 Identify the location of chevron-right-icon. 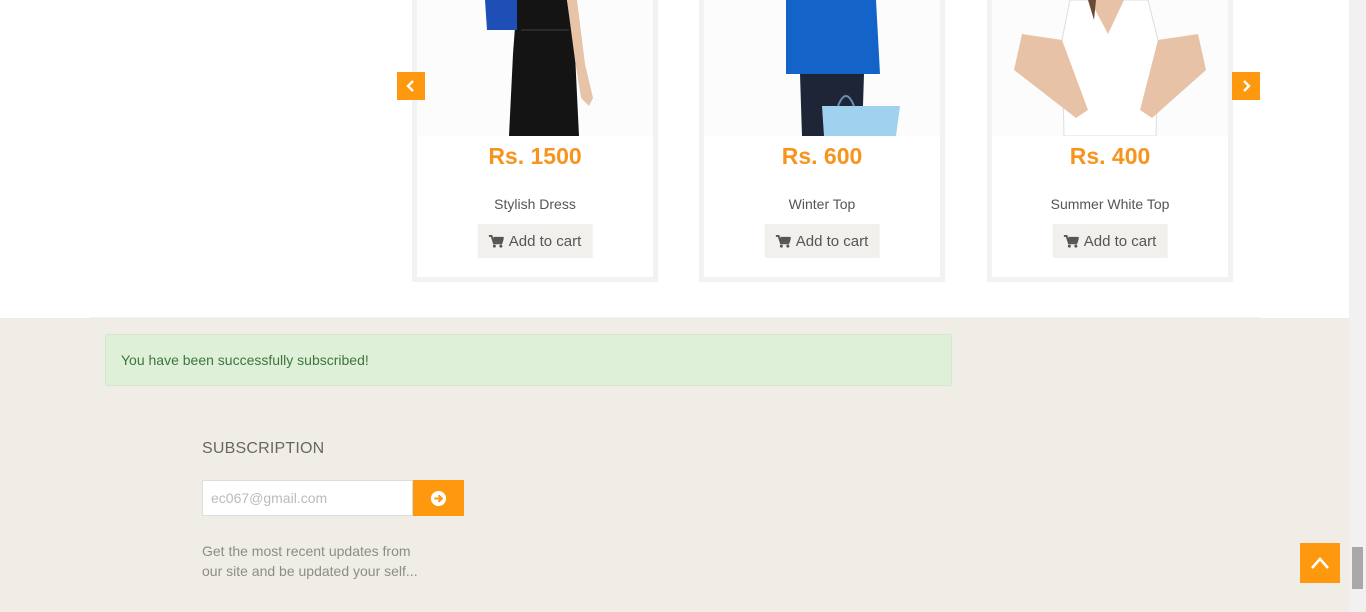
(1247, 86).